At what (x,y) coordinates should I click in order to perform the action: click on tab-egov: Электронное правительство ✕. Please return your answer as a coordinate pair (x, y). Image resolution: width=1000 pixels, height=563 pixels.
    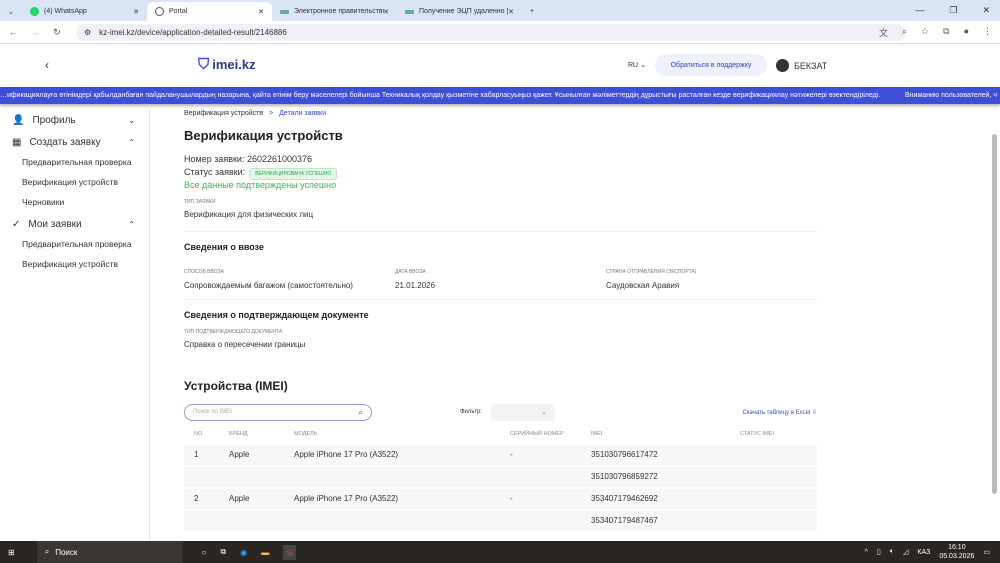
    Looking at the image, I should click on (334, 11).